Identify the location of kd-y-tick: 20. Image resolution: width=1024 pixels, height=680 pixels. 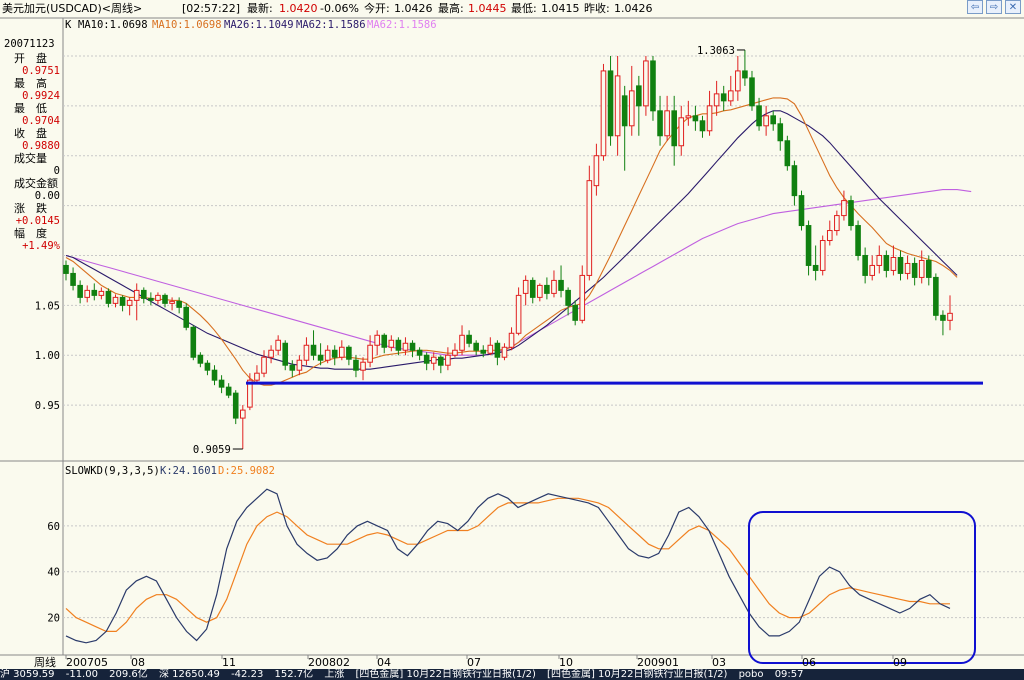
(53, 619).